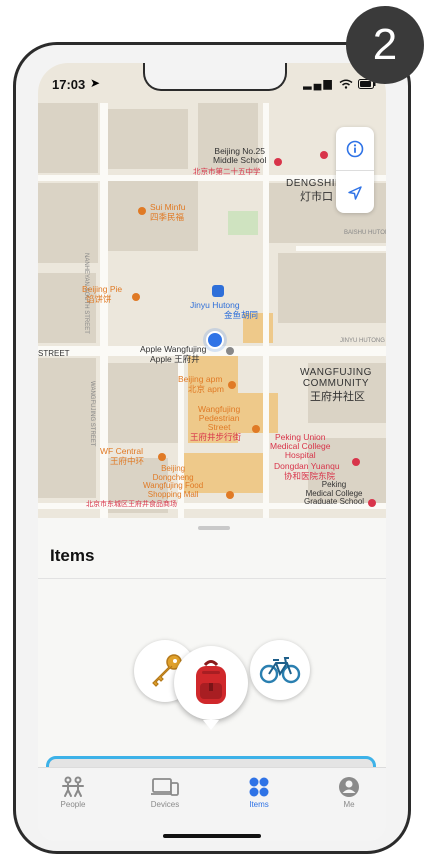 The width and height of the screenshot is (430, 859). I want to click on items-icon, so click(259, 787).